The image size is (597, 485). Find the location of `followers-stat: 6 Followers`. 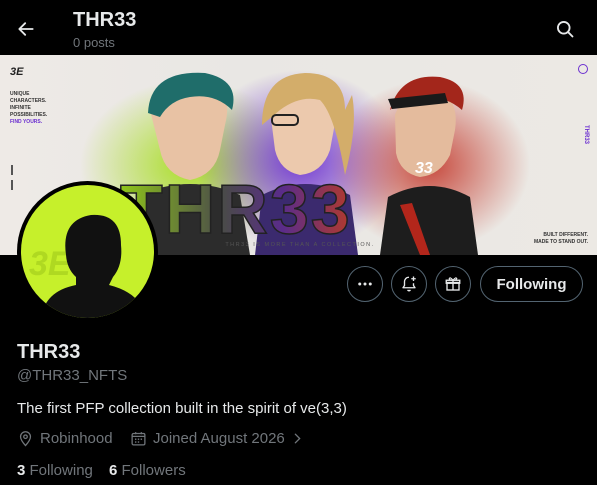

followers-stat: 6 Followers is located at coordinates (147, 470).